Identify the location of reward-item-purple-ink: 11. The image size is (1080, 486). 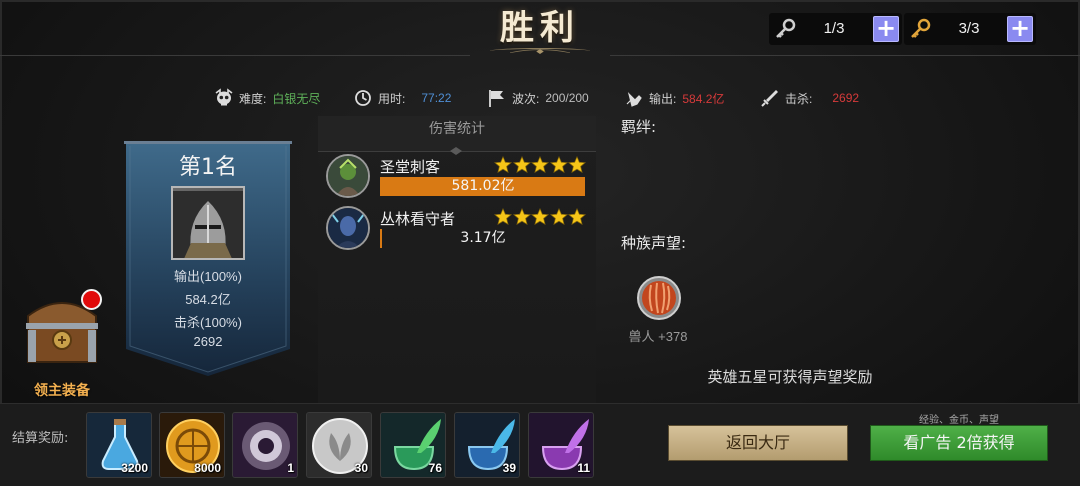
(561, 445).